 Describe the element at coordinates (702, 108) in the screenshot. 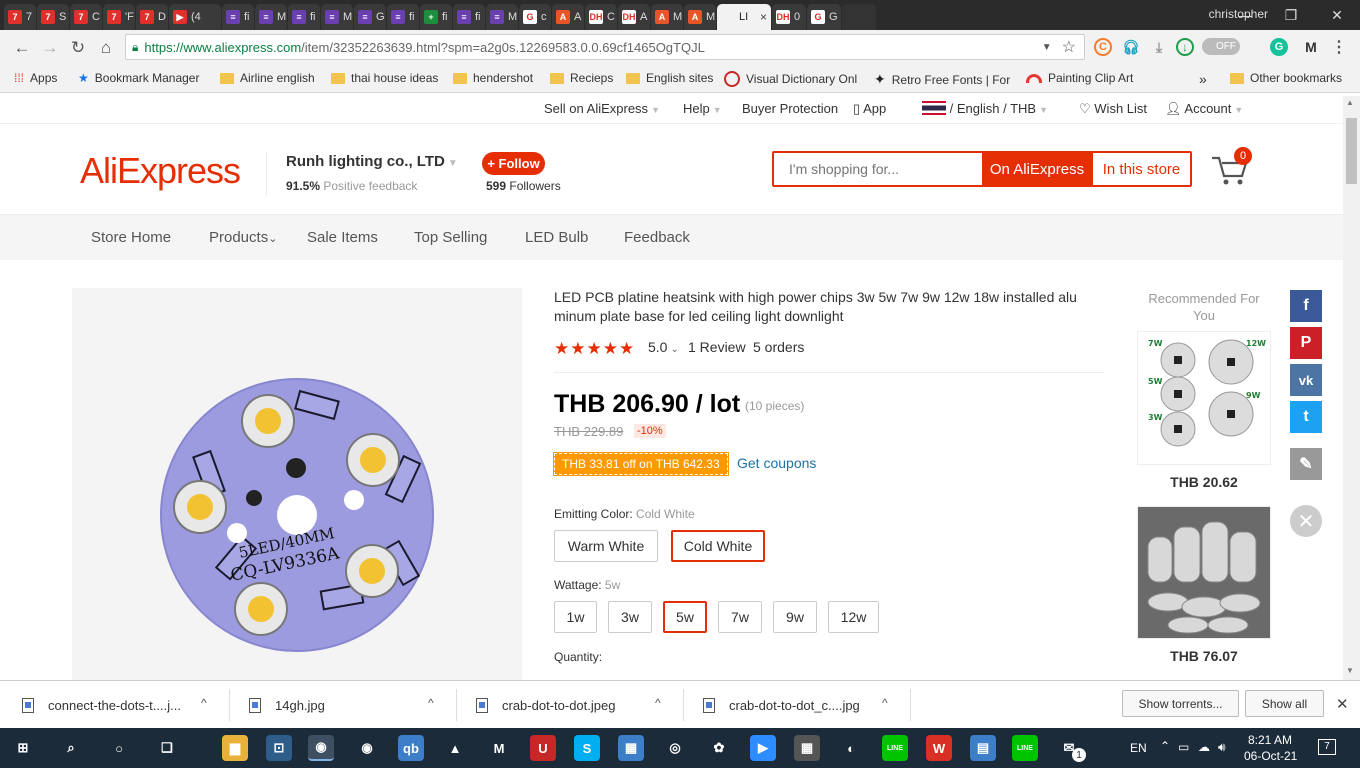

I see `help-link: Help ▼` at that location.